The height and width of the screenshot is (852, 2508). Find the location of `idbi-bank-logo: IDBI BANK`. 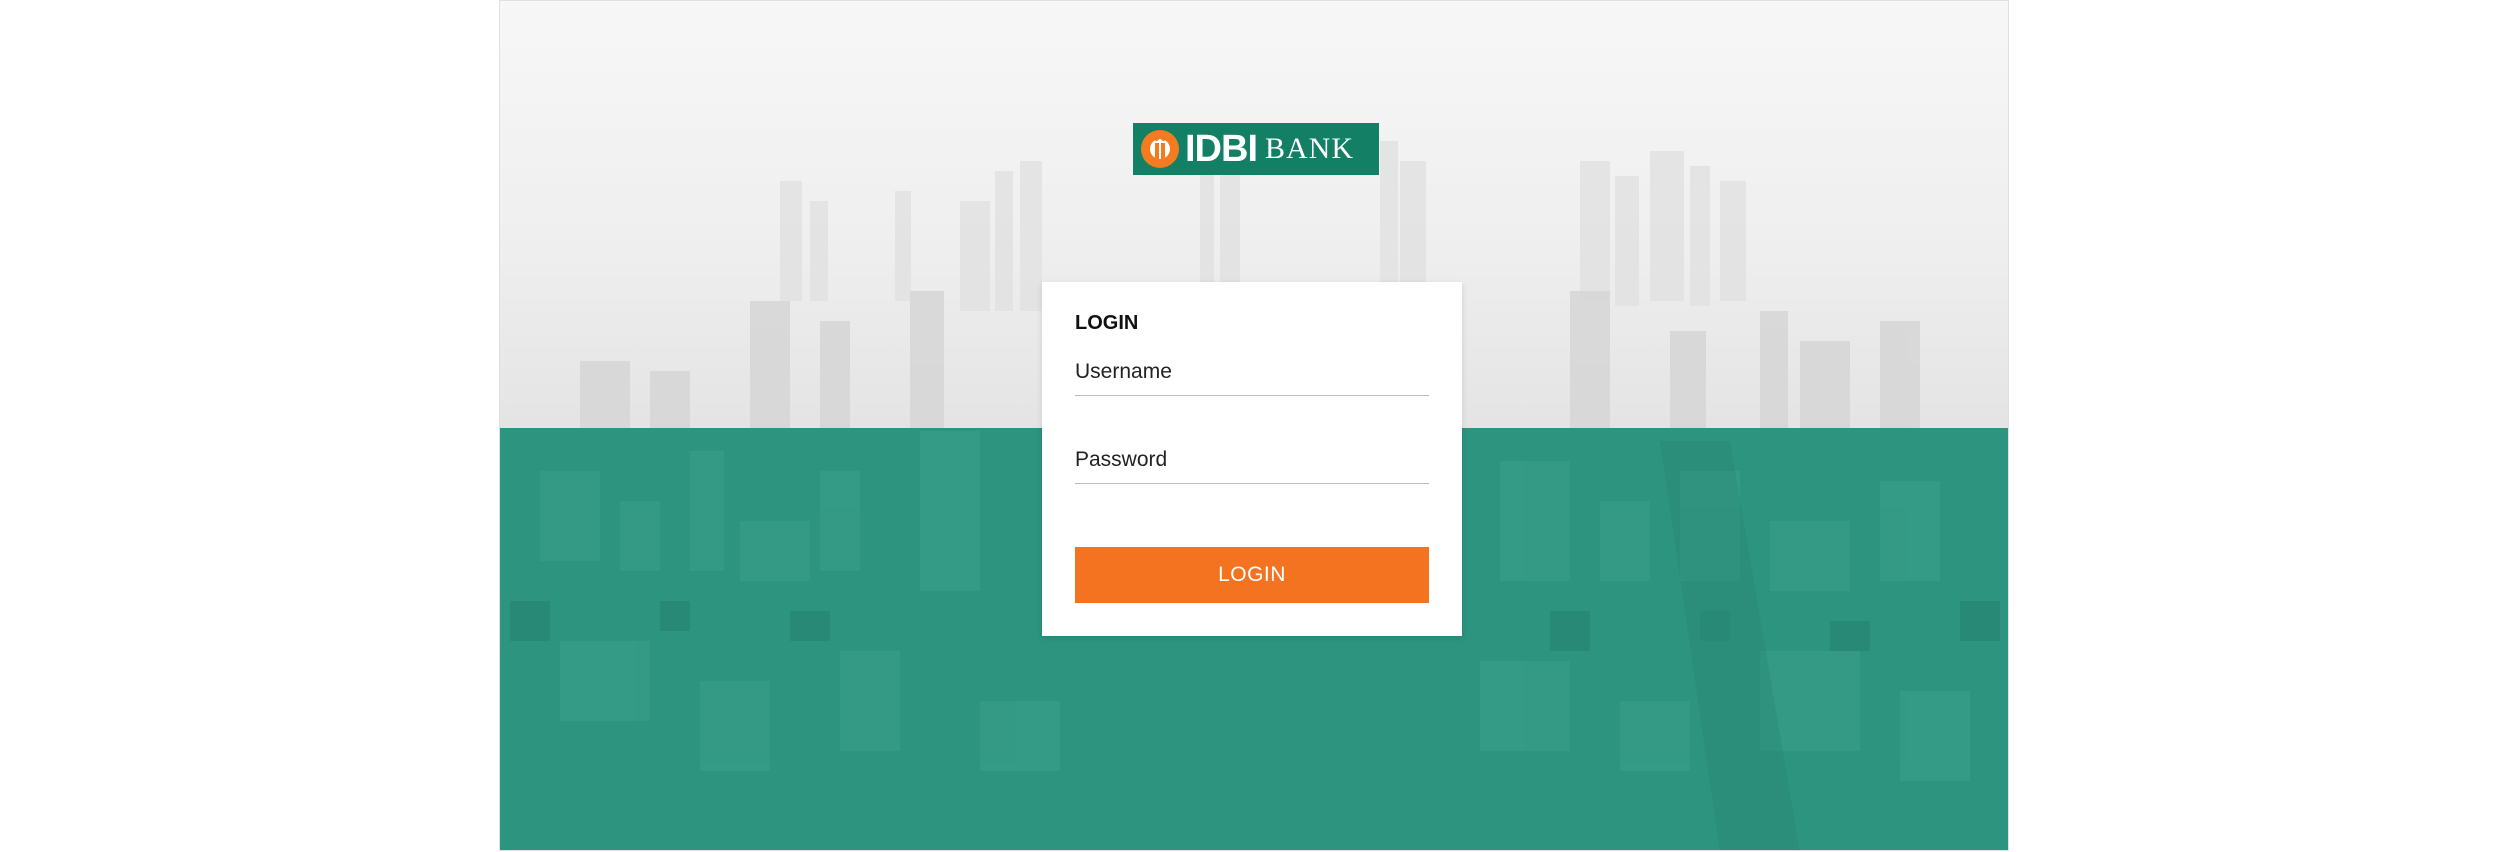

idbi-bank-logo: IDBI BANK is located at coordinates (1256, 149).